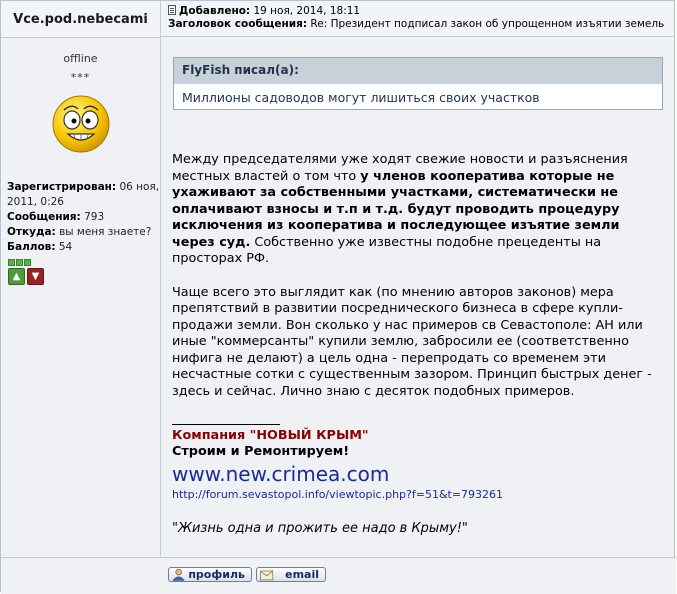  I want to click on quote-author: FlyFish писал(а):, so click(418, 71).